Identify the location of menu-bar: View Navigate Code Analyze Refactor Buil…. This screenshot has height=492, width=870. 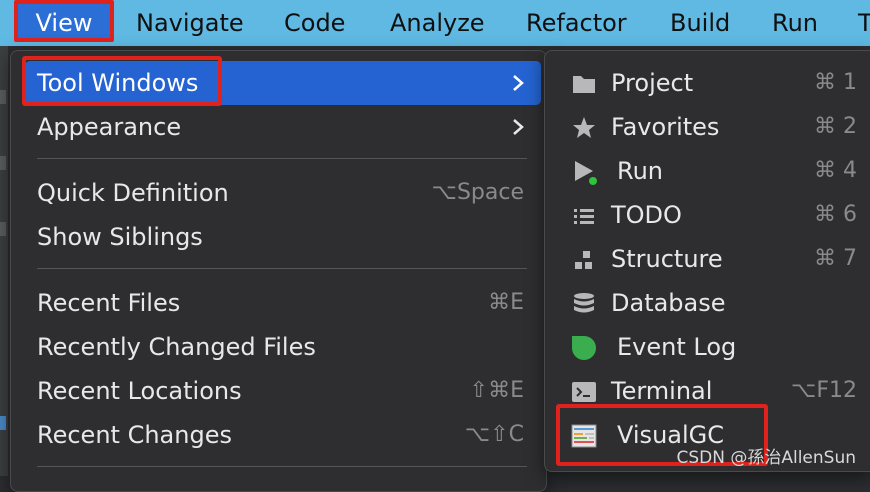
(435, 23).